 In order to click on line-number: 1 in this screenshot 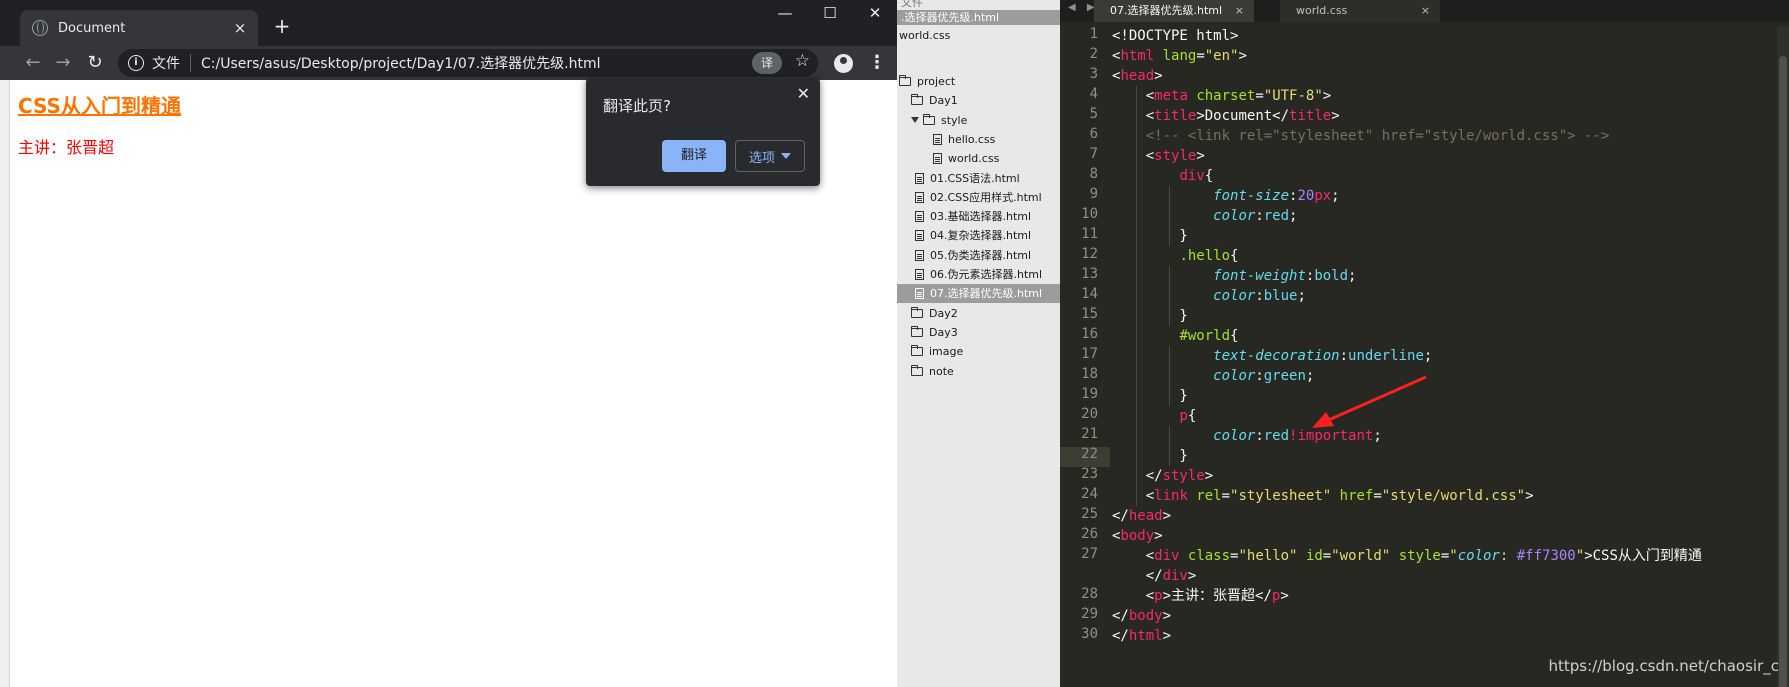, I will do `click(1093, 34)`.